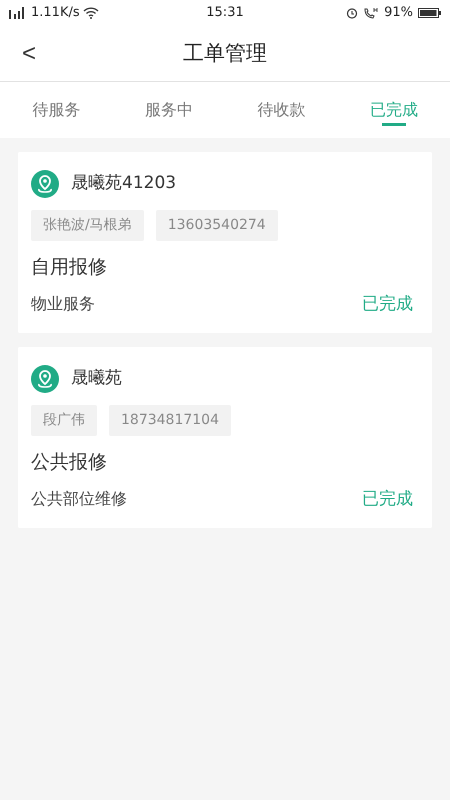 Image resolution: width=450 pixels, height=800 pixels. I want to click on battery-icon, so click(430, 13).